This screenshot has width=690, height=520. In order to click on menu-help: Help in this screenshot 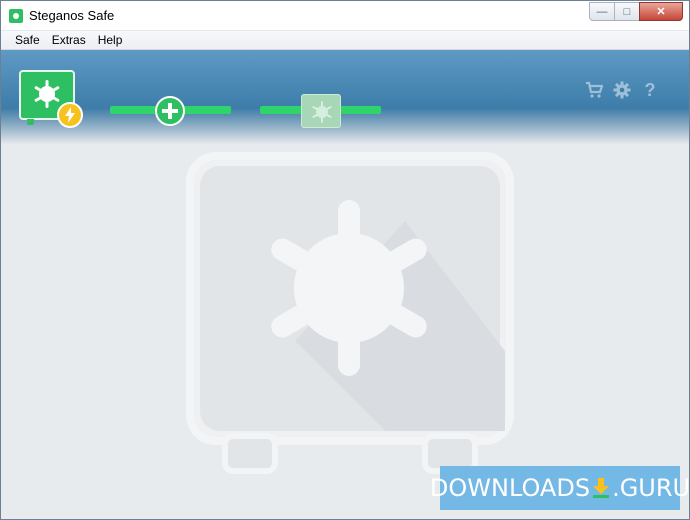, I will do `click(110, 40)`.